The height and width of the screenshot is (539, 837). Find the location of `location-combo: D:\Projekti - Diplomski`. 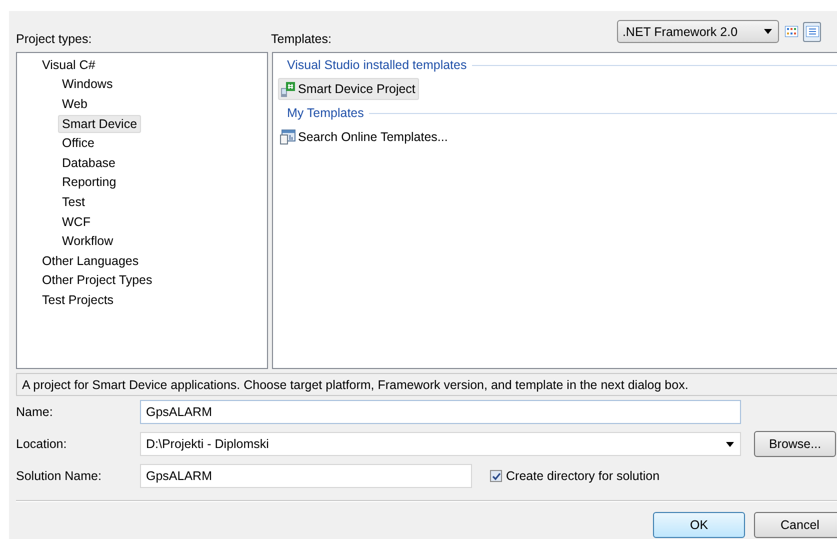

location-combo: D:\Projekti - Diplomski is located at coordinates (440, 444).